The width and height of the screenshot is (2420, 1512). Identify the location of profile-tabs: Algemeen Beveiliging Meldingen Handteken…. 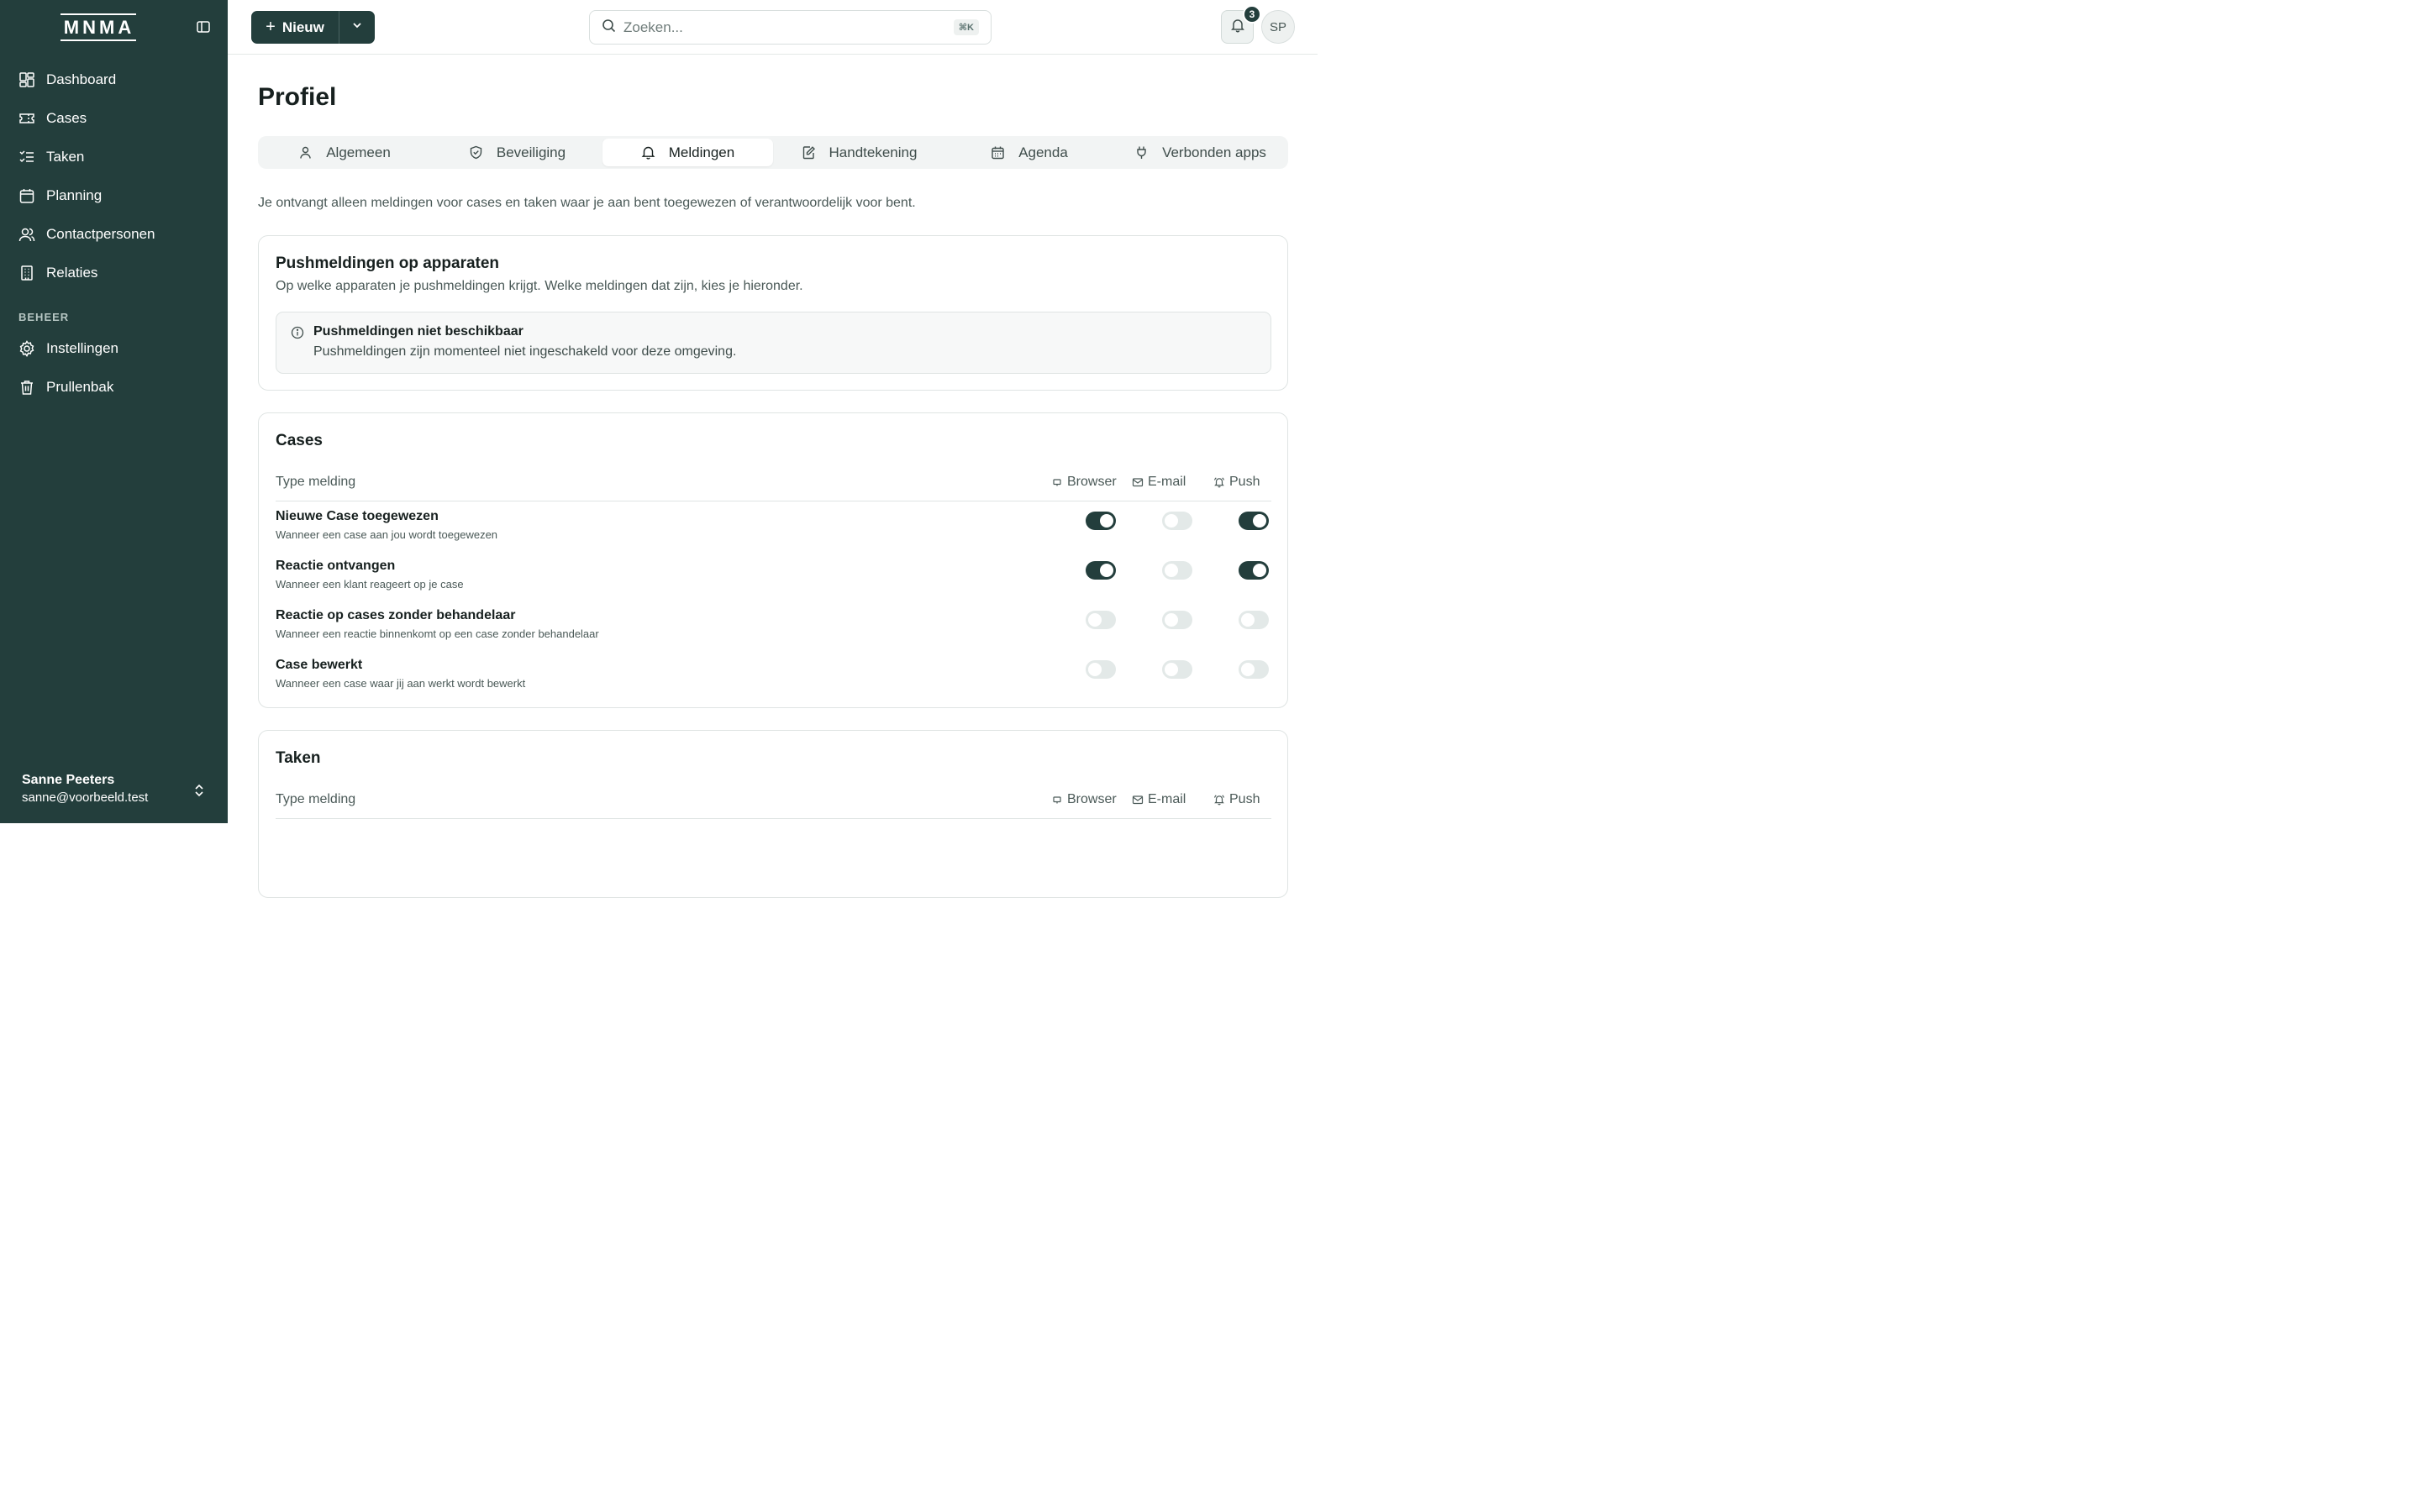
(773, 152).